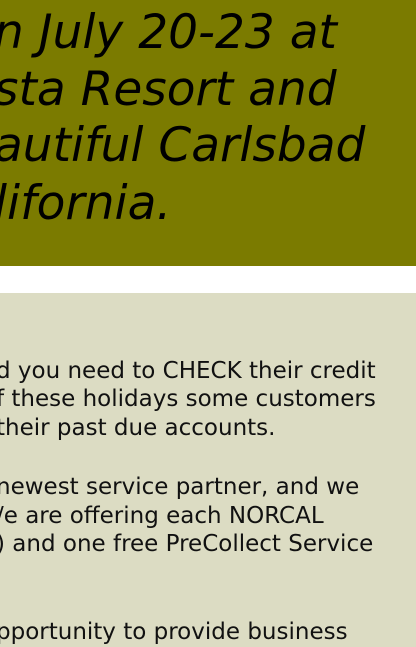 This screenshot has width=416, height=647. What do you see at coordinates (168, 89) in the screenshot?
I see `banner-line-2: sta Resort and` at bounding box center [168, 89].